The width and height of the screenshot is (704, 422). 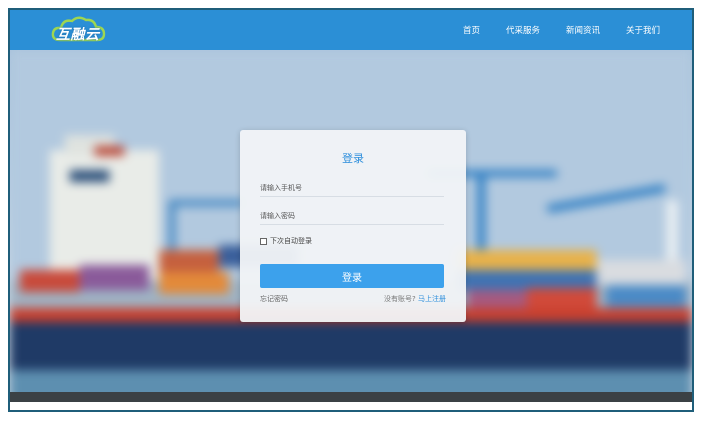 What do you see at coordinates (291, 241) in the screenshot?
I see `remember-me-label: 下次自动登录` at bounding box center [291, 241].